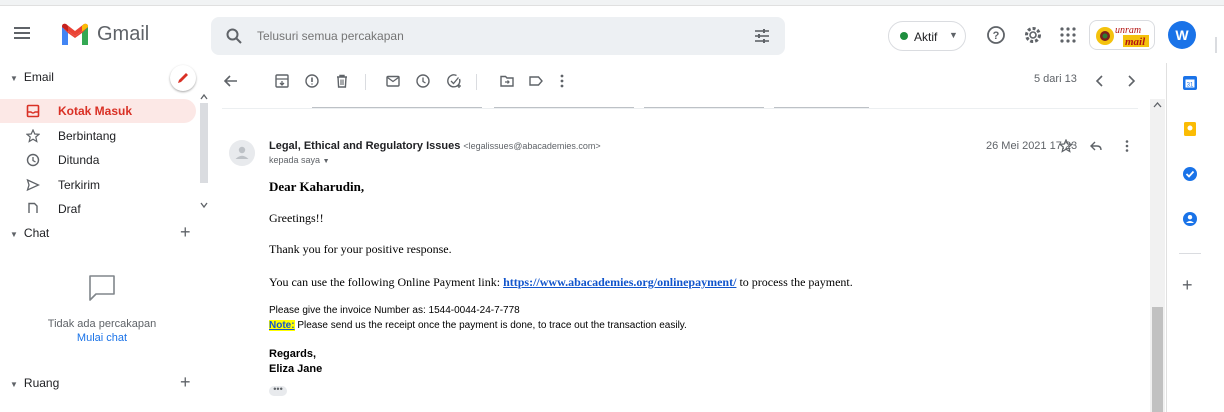 This screenshot has width=1224, height=412. Describe the element at coordinates (1131, 81) in the screenshot. I see `older-chevron-right-icon` at that location.